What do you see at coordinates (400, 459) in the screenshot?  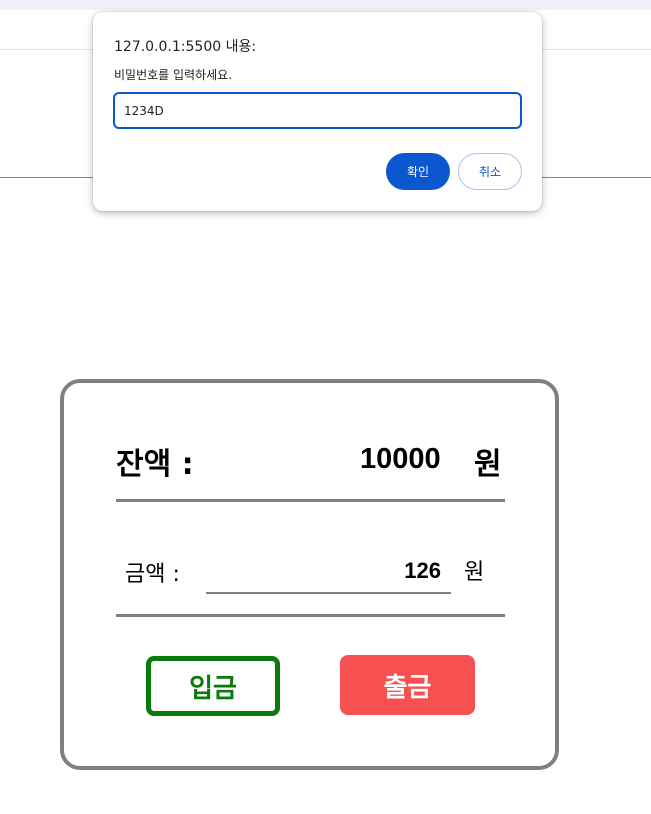 I see `balance-value: 10000` at bounding box center [400, 459].